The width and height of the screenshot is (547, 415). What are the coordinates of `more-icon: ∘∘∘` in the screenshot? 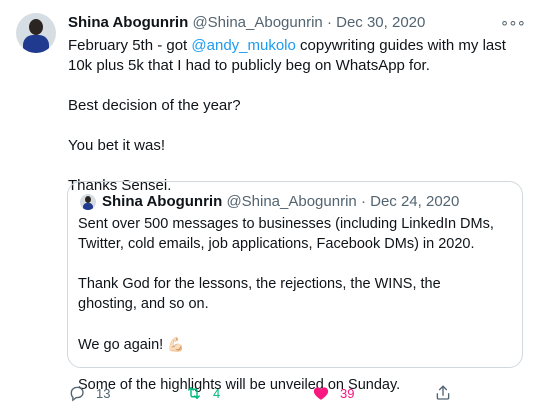 It's located at (513, 23).